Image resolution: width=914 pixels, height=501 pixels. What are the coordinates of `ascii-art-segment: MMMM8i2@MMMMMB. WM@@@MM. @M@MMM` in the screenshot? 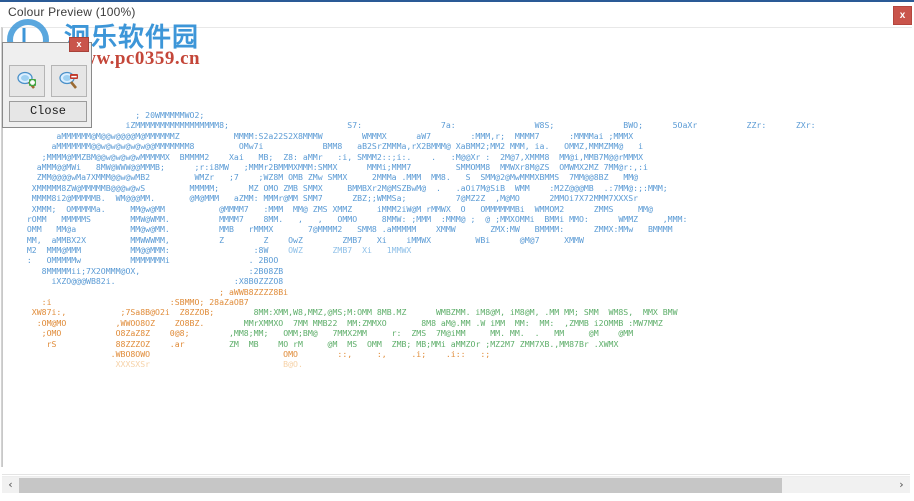 It's located at (118, 198).